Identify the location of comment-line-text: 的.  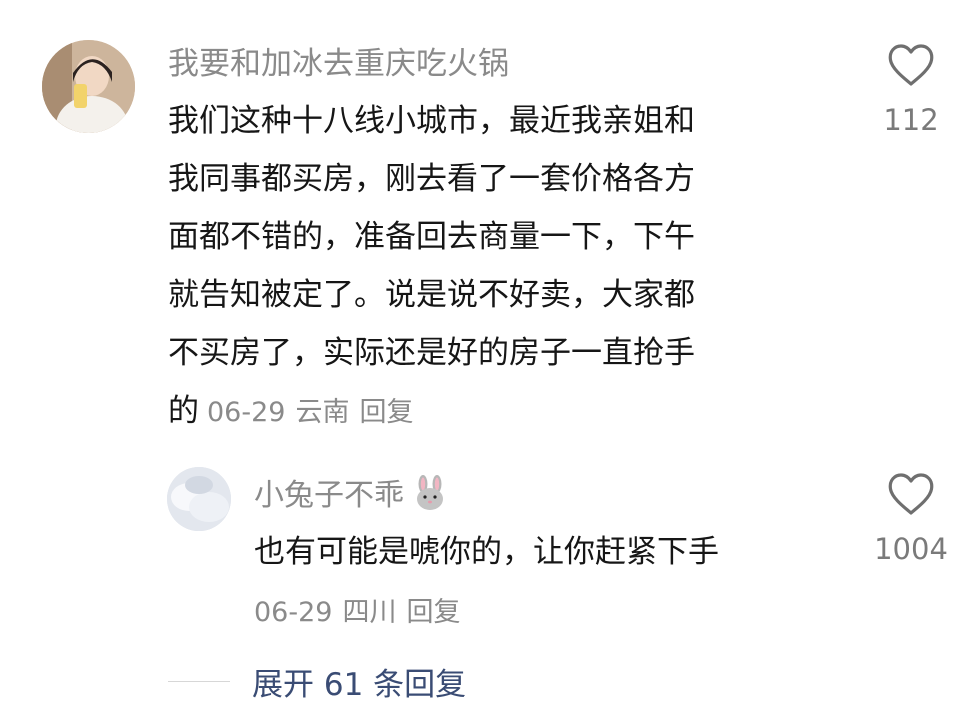
(183, 411).